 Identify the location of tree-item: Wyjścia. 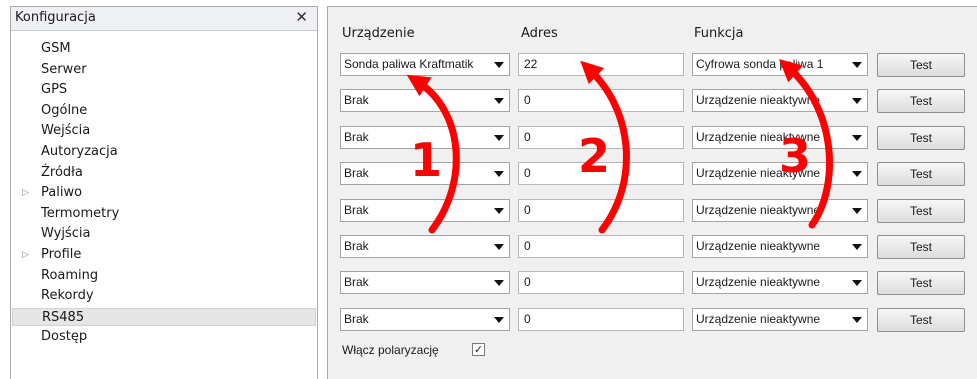
(164, 234).